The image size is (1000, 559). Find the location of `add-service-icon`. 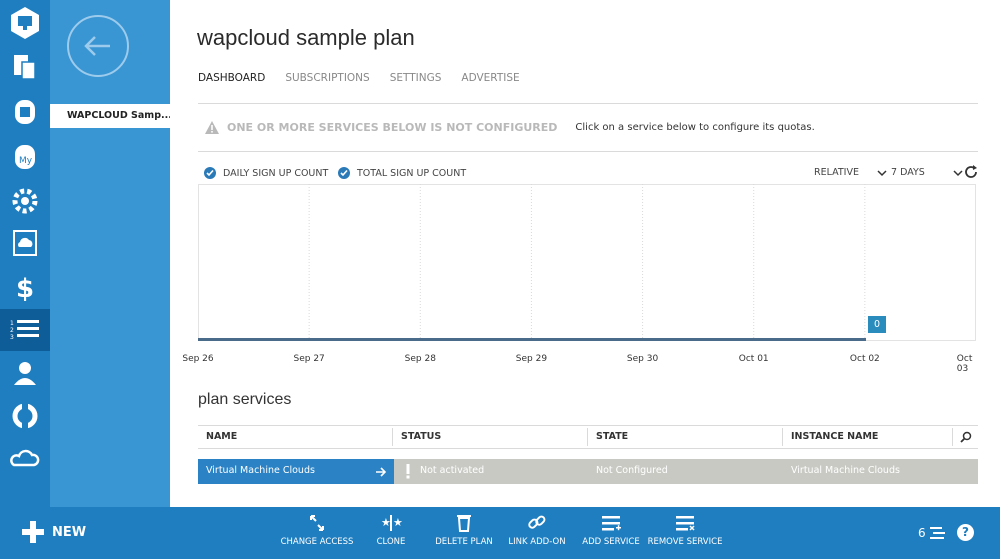

add-service-icon is located at coordinates (611, 523).